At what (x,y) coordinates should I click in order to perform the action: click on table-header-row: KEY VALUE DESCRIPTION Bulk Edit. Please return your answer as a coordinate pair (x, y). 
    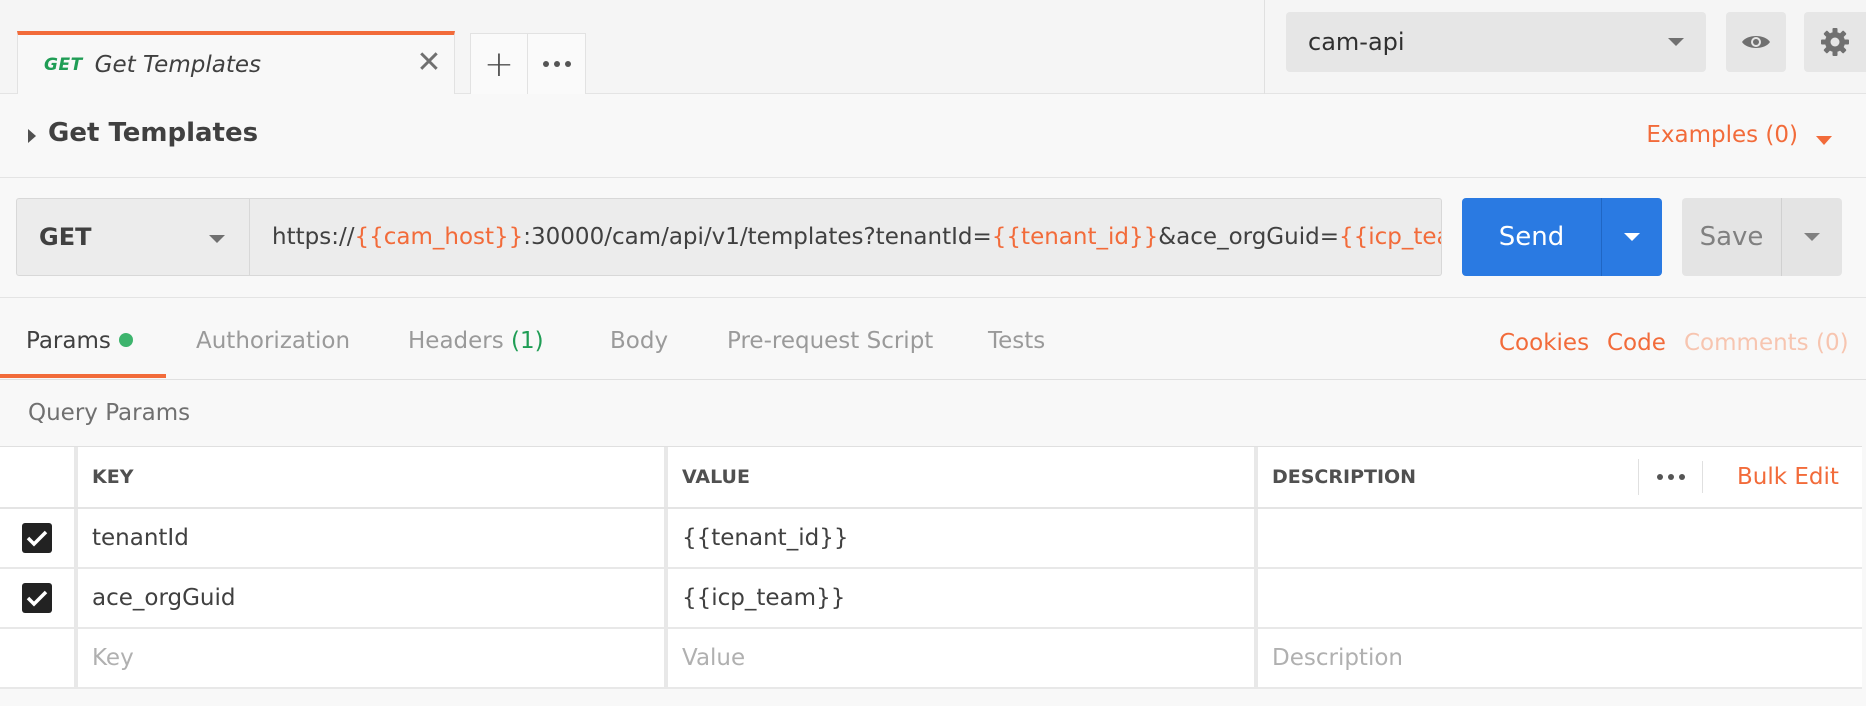
    Looking at the image, I should click on (931, 478).